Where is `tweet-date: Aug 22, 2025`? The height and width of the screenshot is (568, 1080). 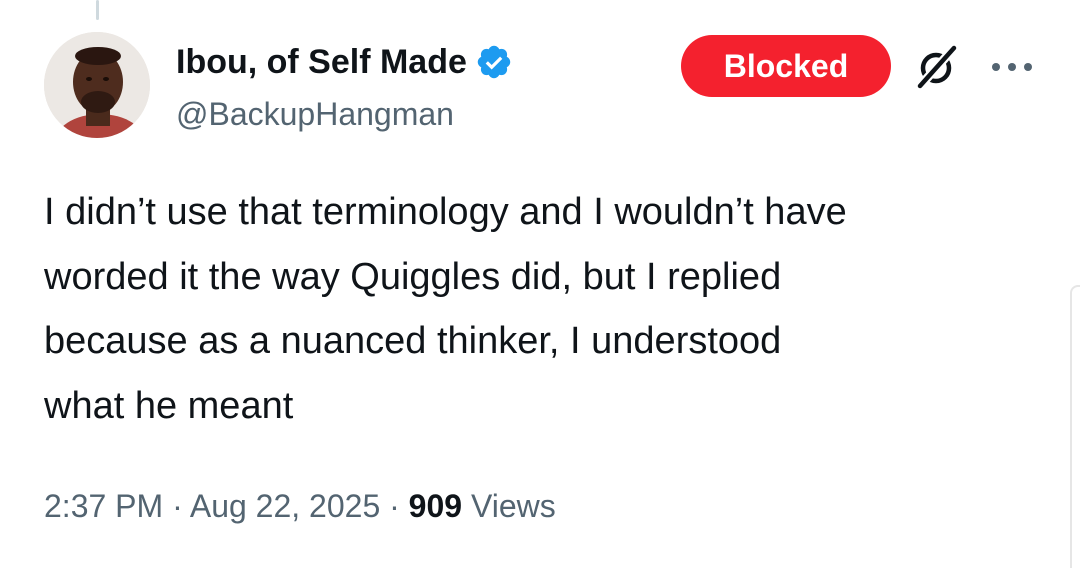
tweet-date: Aug 22, 2025 is located at coordinates (285, 506).